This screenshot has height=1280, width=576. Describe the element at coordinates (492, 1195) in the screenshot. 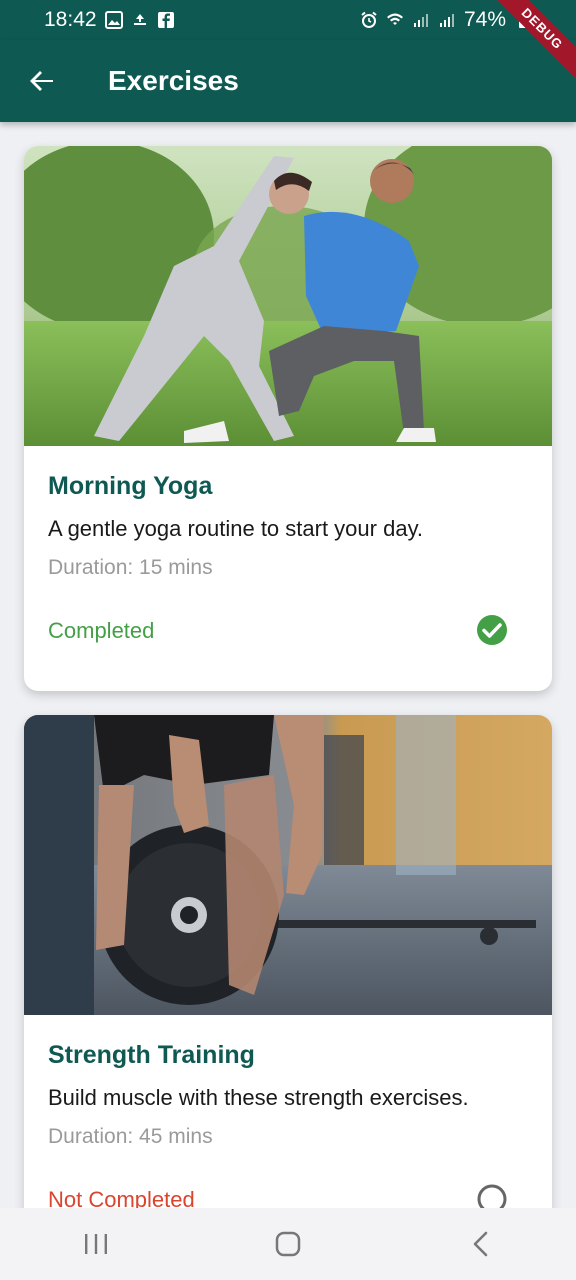

I see `unchecked-circle-icon` at that location.